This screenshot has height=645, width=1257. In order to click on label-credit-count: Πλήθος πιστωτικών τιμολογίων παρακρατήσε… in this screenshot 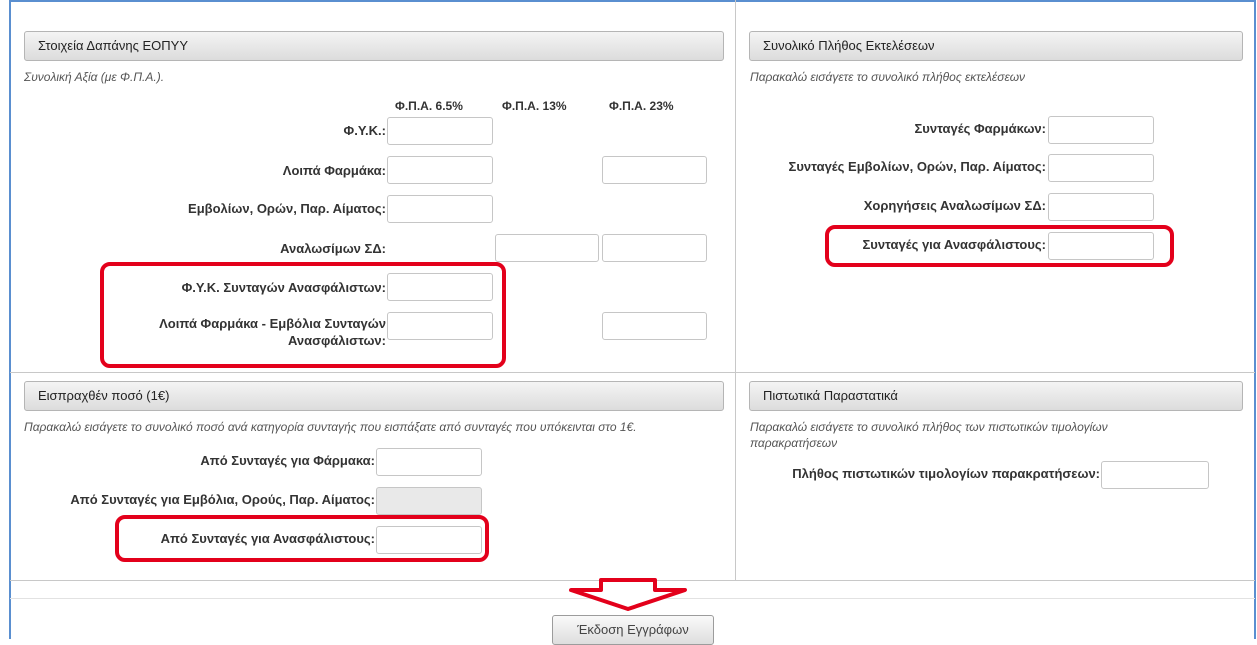, I will do `click(946, 473)`.